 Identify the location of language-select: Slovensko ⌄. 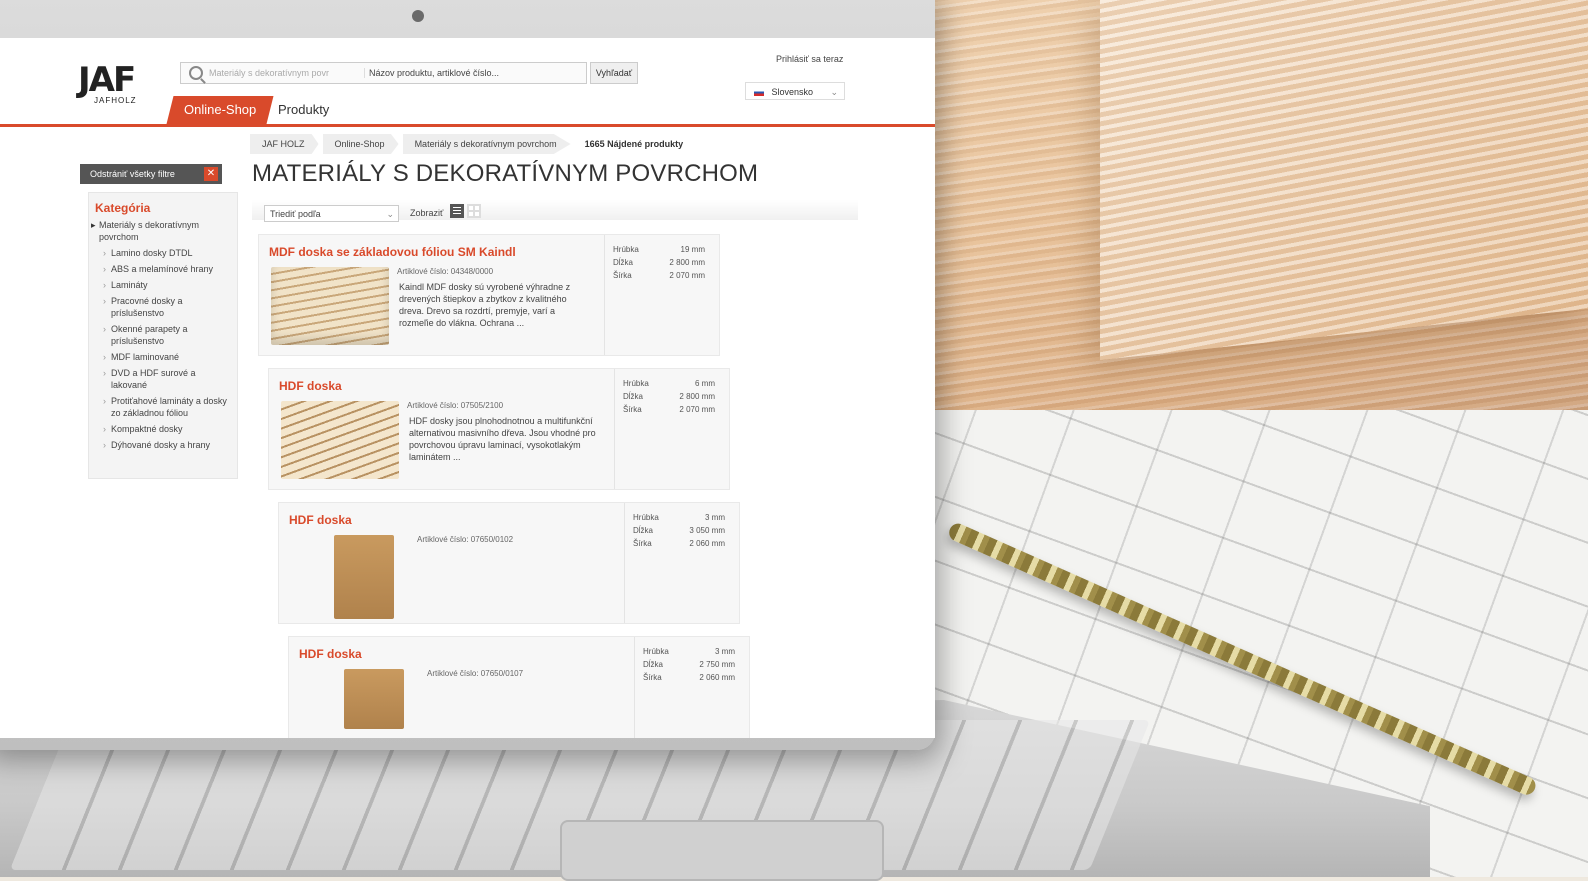
(795, 91).